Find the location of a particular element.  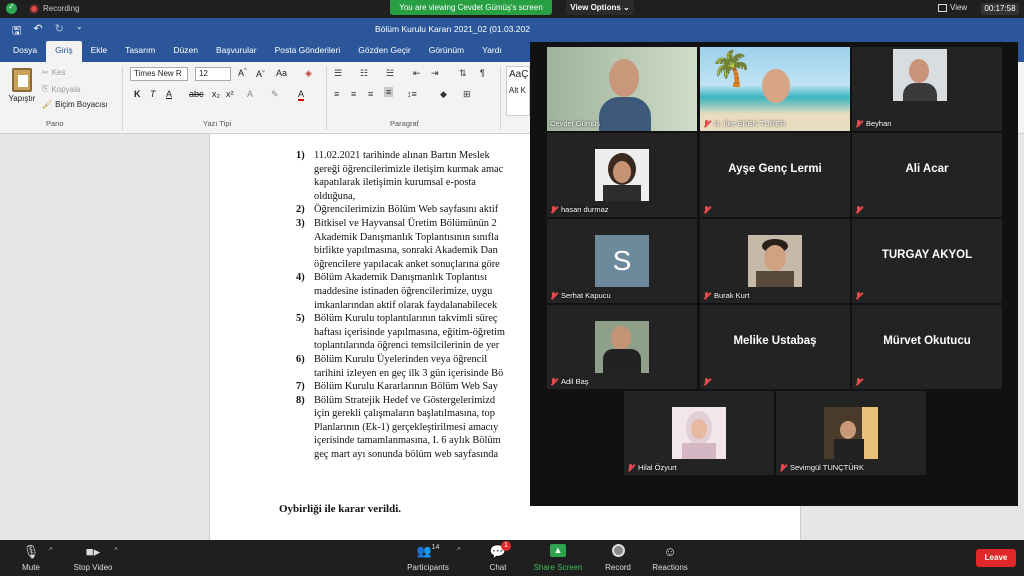

video-tile: Adil Baş is located at coordinates (622, 347).